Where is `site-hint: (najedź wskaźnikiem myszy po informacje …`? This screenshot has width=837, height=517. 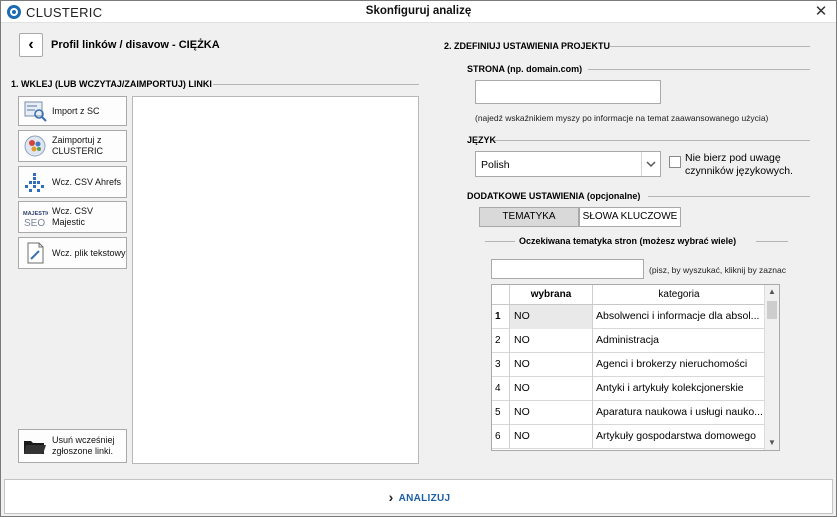
site-hint: (najedź wskaźnikiem myszy po informacje … is located at coordinates (622, 118).